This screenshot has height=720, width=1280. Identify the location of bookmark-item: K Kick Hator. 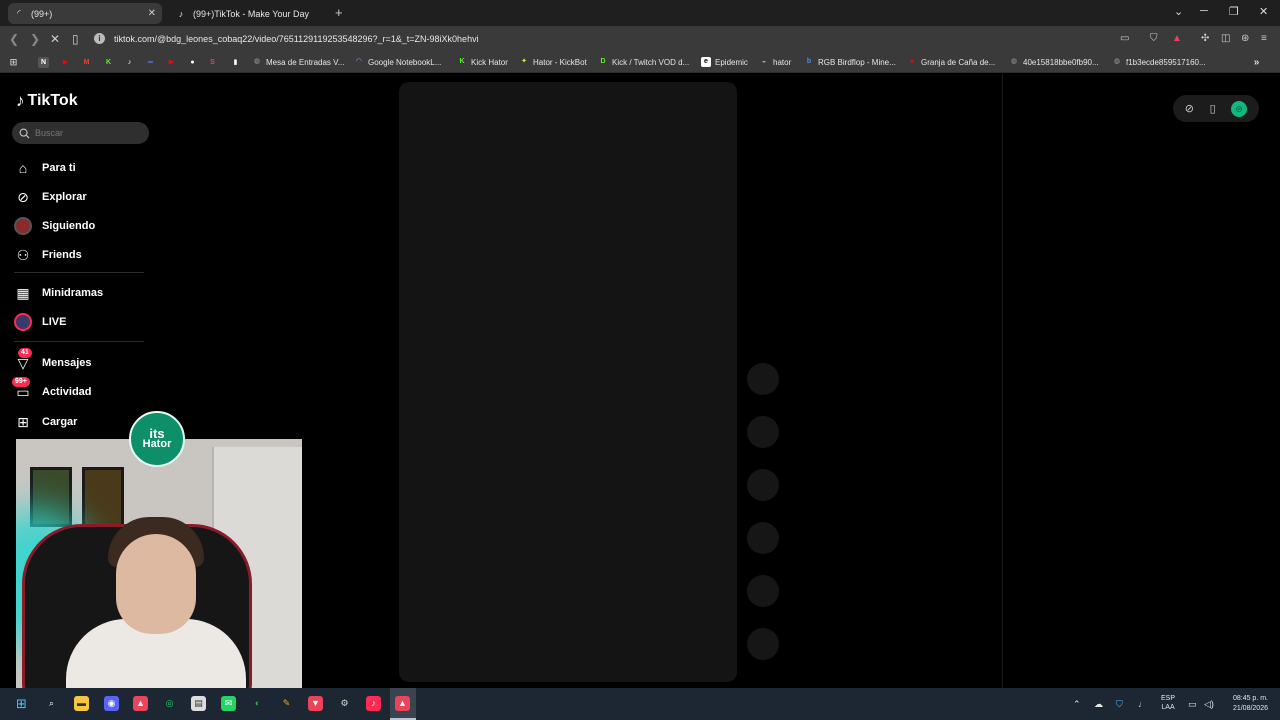
(482, 62).